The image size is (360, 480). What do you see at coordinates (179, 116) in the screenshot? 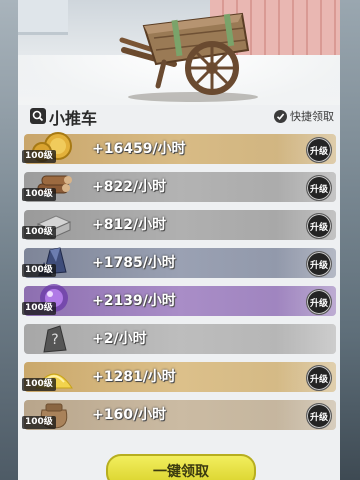
I see `title-bar: 小推车 快捷领取` at bounding box center [179, 116].